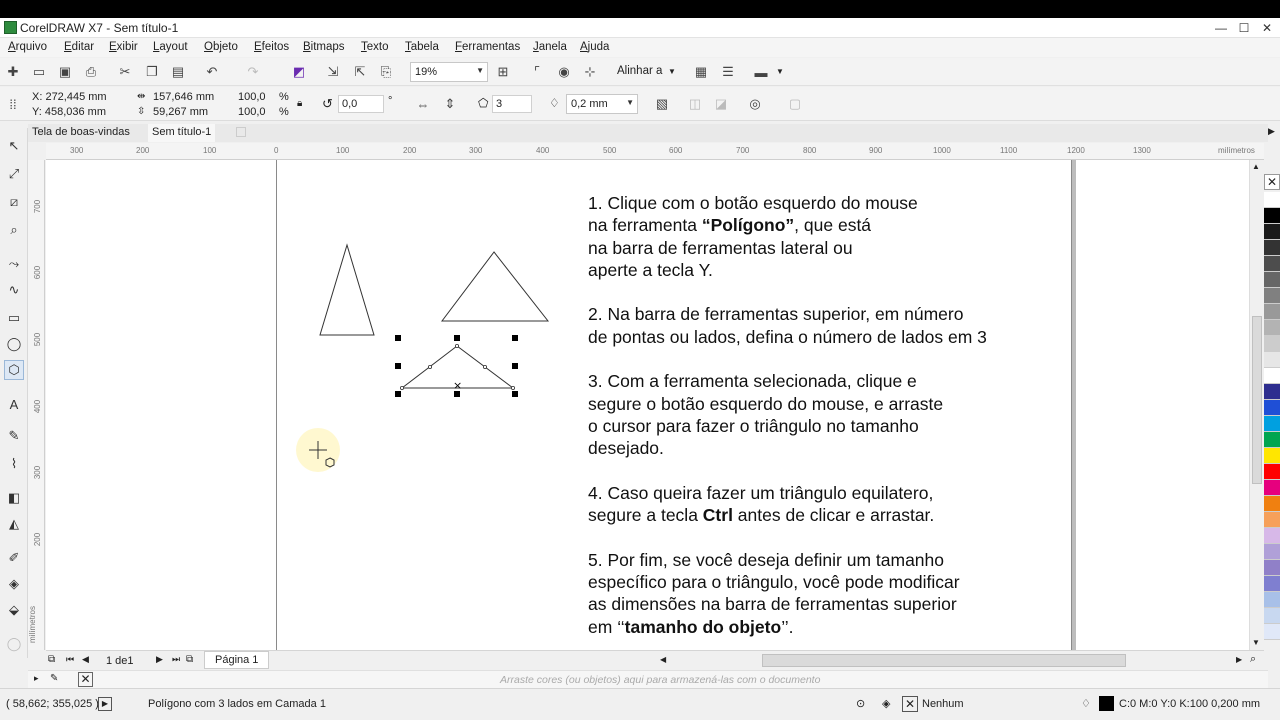  What do you see at coordinates (386, 72) in the screenshot?
I see `publish-pdf-icon: ⎘` at bounding box center [386, 72].